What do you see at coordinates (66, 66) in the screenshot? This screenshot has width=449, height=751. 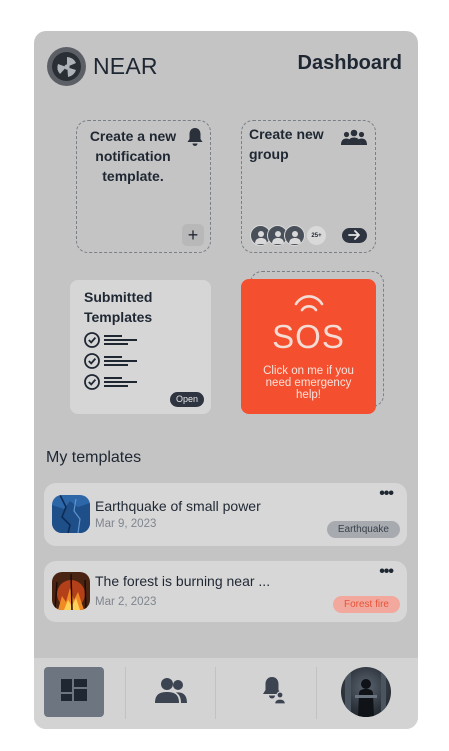 I see `near-logo-icon` at bounding box center [66, 66].